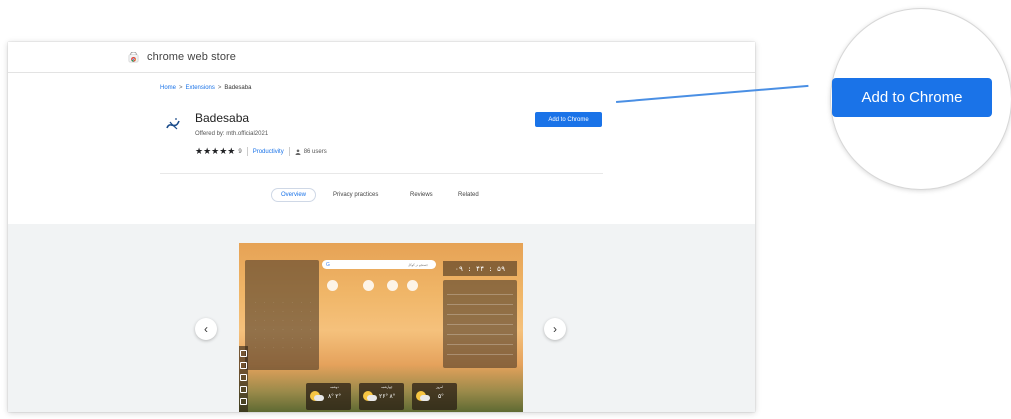 This screenshot has height=419, width=1011. I want to click on tab-related: Related, so click(468, 195).